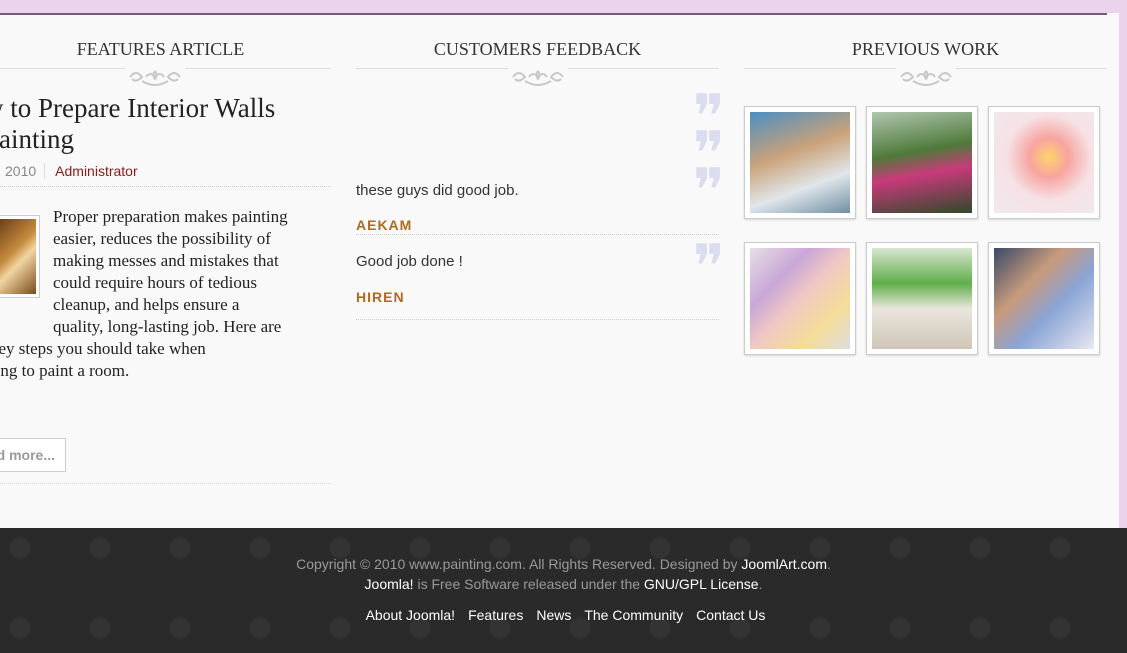 This screenshot has height=653, width=1127. I want to click on article-line: easier, reduces the possibility of, so click(162, 238).